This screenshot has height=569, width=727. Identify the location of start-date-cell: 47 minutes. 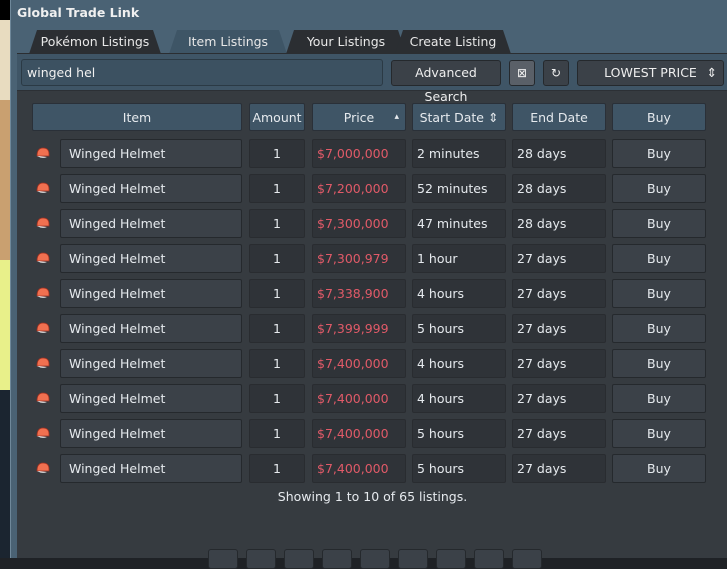
(459, 223).